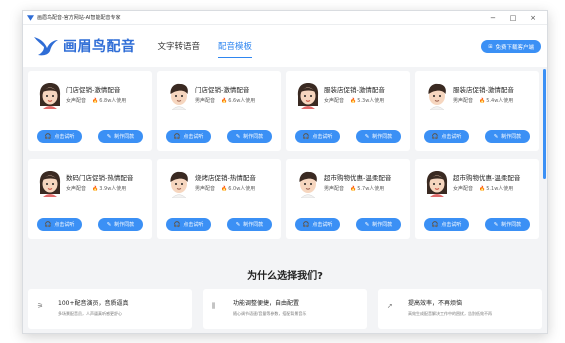  I want to click on maximize-button: □, so click(513, 18).